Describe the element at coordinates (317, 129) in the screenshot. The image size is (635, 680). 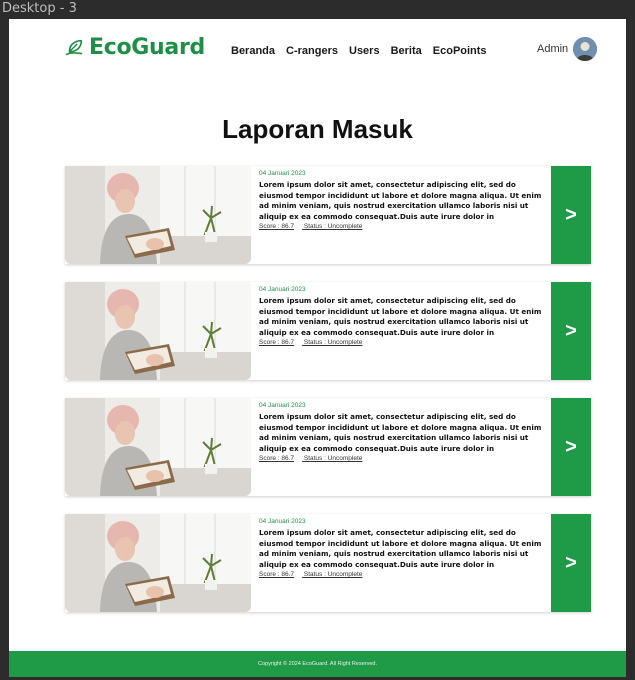
I see `page-title: Laporan Masuk` at that location.